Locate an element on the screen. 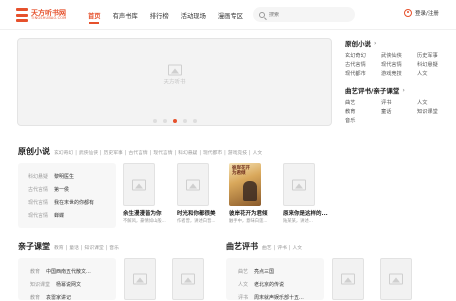 This screenshot has width=456, height=301. side-opera-title: 曲艺评书/亲子课堂 › is located at coordinates (399, 90).